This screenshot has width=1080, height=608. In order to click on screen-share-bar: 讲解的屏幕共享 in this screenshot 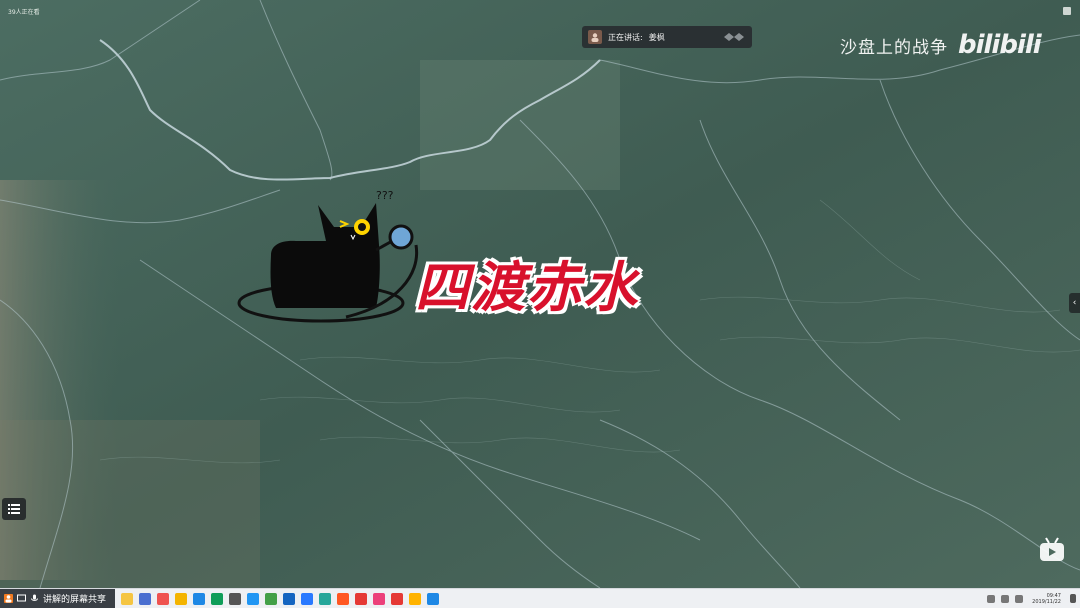, I will do `click(57, 598)`.